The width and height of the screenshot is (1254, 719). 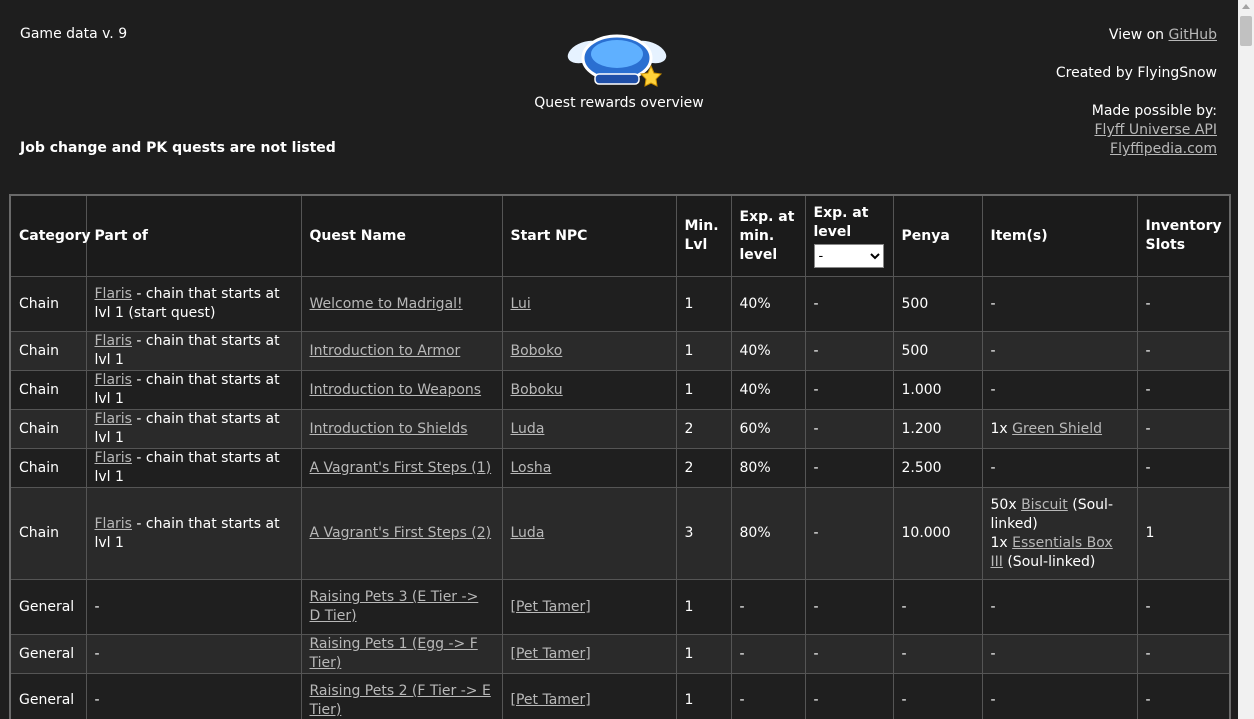 What do you see at coordinates (689, 700) in the screenshot?
I see `min-lvl-text: 1` at bounding box center [689, 700].